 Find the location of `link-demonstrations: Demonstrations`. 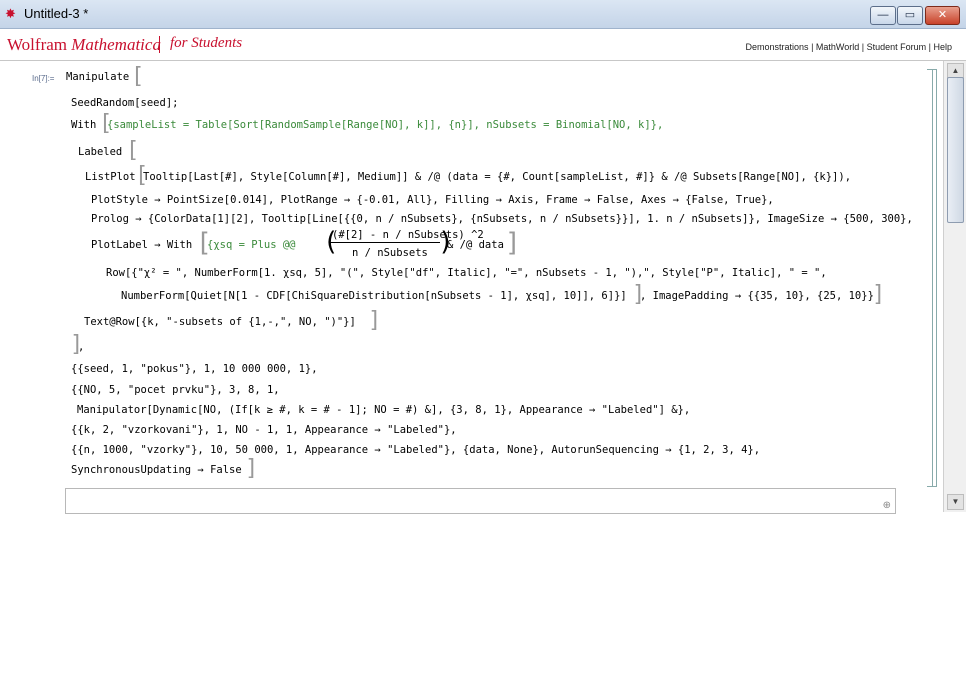

link-demonstrations: Demonstrations is located at coordinates (777, 47).